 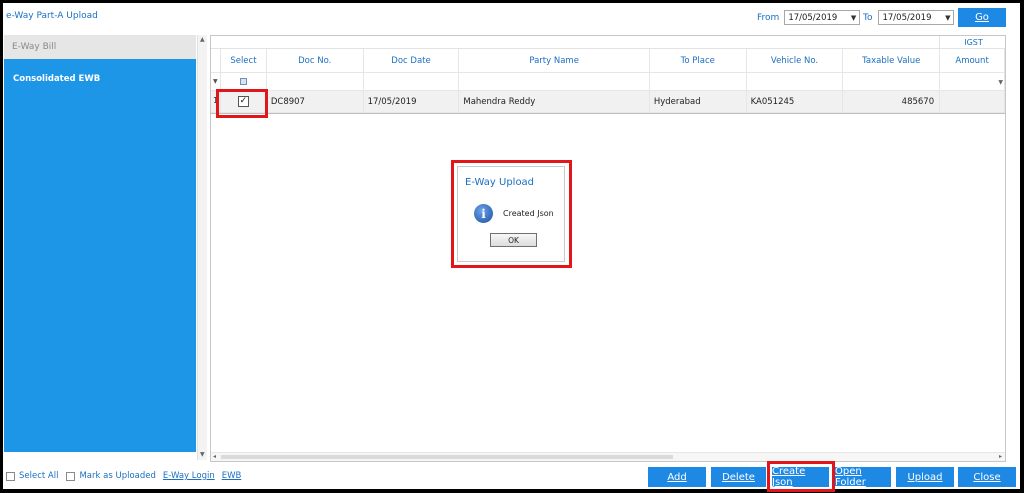 I want to click on ok-button: OK, so click(x=513, y=240).